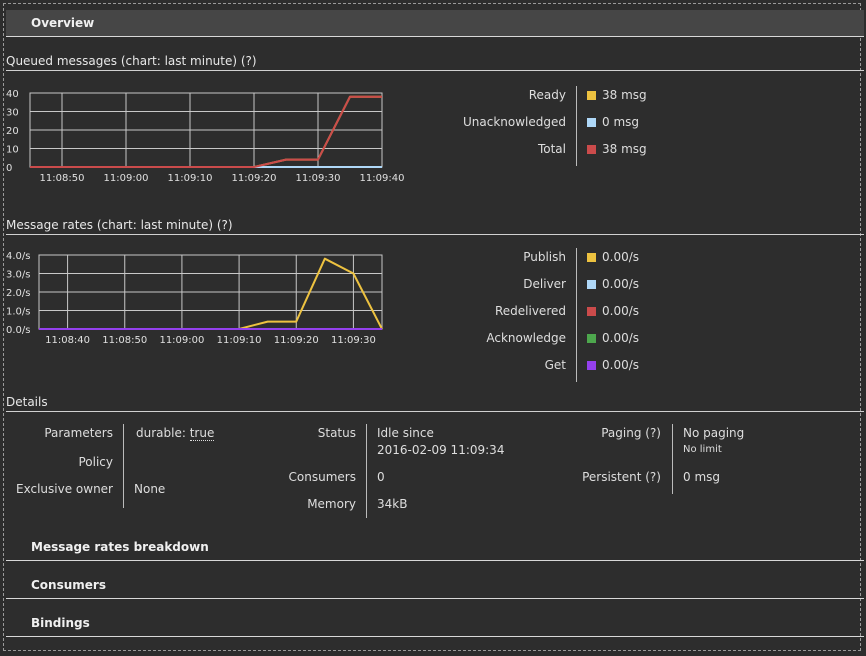 The width and height of the screenshot is (866, 656). Describe the element at coordinates (591, 284) in the screenshot. I see `deliver-swatch` at that location.